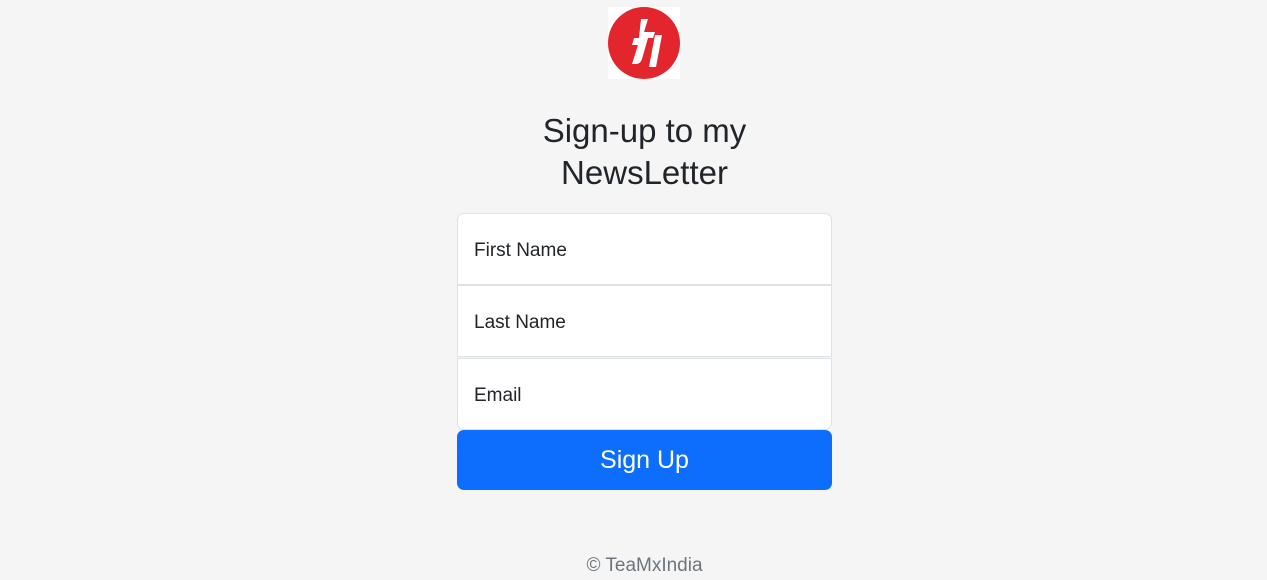 The height and width of the screenshot is (580, 1267). I want to click on email-field: Email, so click(644, 394).